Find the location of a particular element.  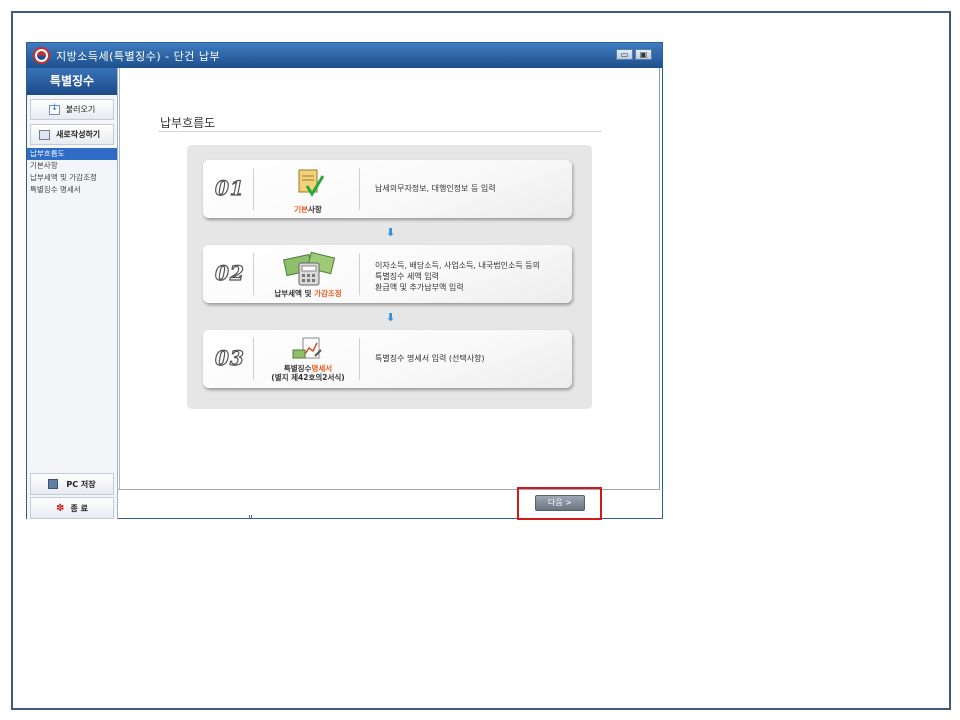

exit-icon: ✽ is located at coordinates (60, 508).